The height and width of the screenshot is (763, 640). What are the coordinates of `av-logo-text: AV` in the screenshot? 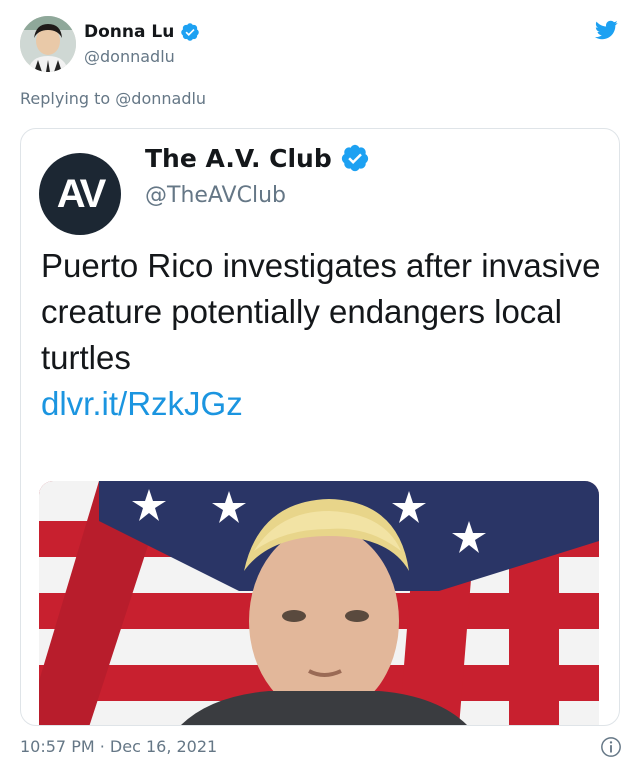 It's located at (81, 193).